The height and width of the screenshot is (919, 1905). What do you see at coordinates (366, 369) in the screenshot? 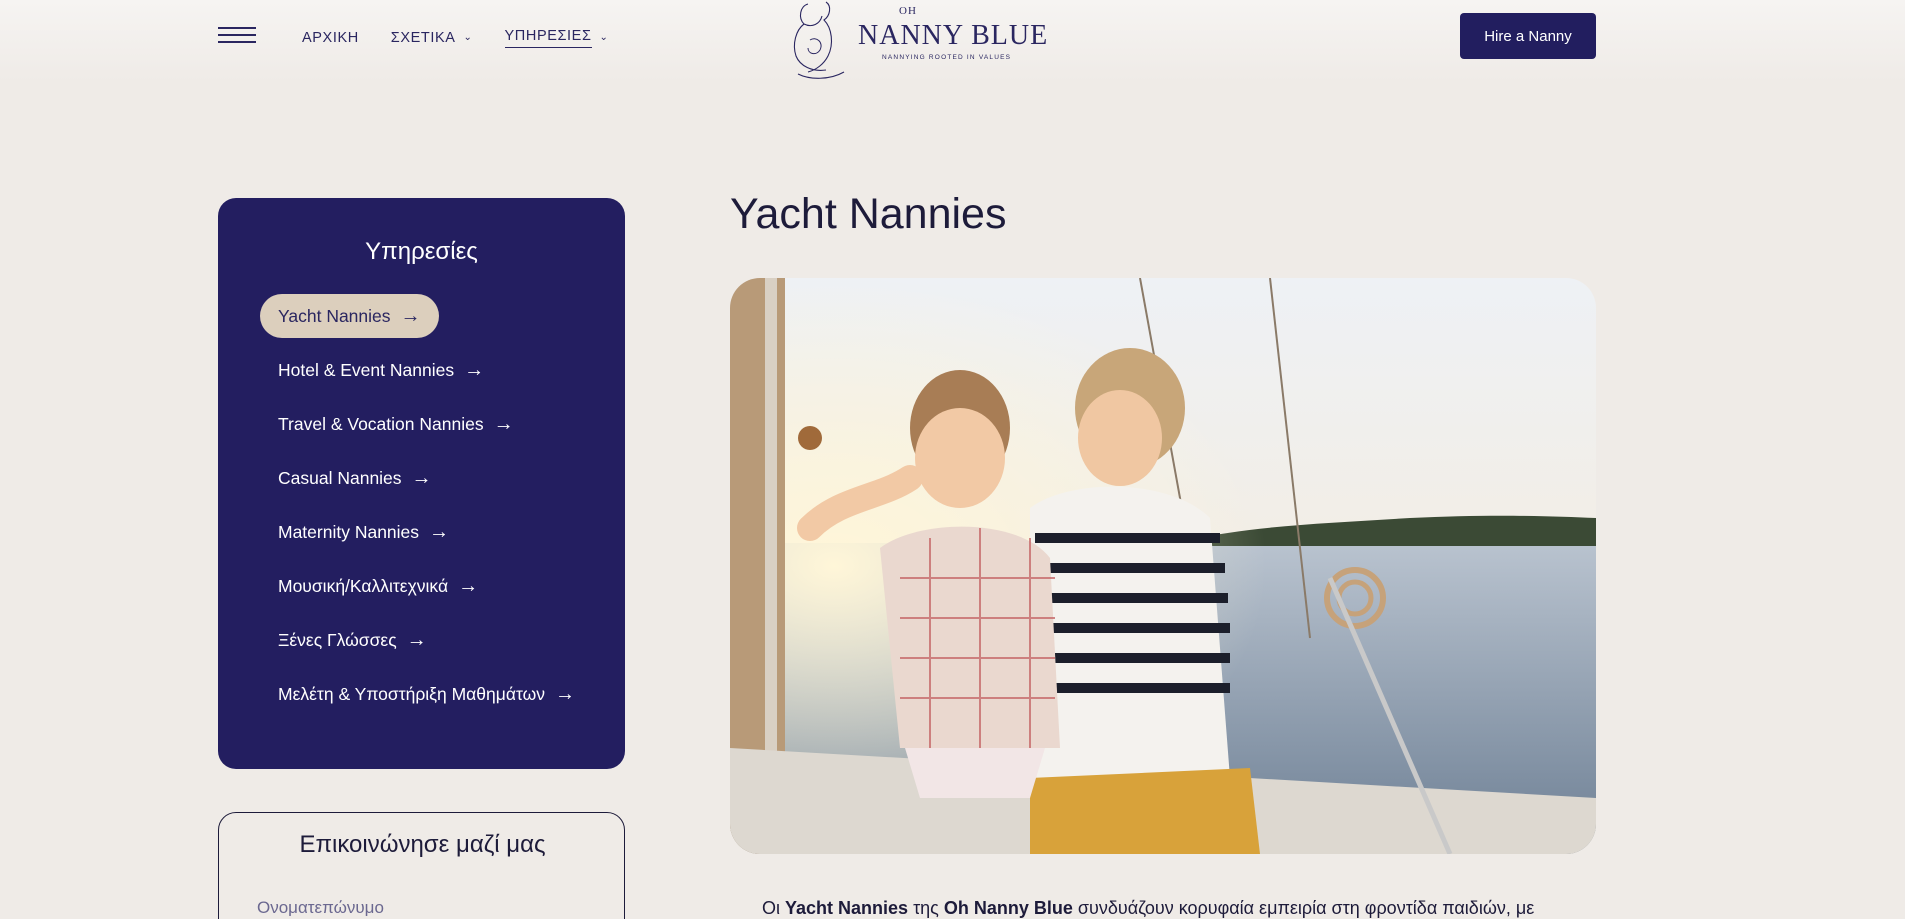
I see `service-label: Hotel & Event Nannies` at bounding box center [366, 369].